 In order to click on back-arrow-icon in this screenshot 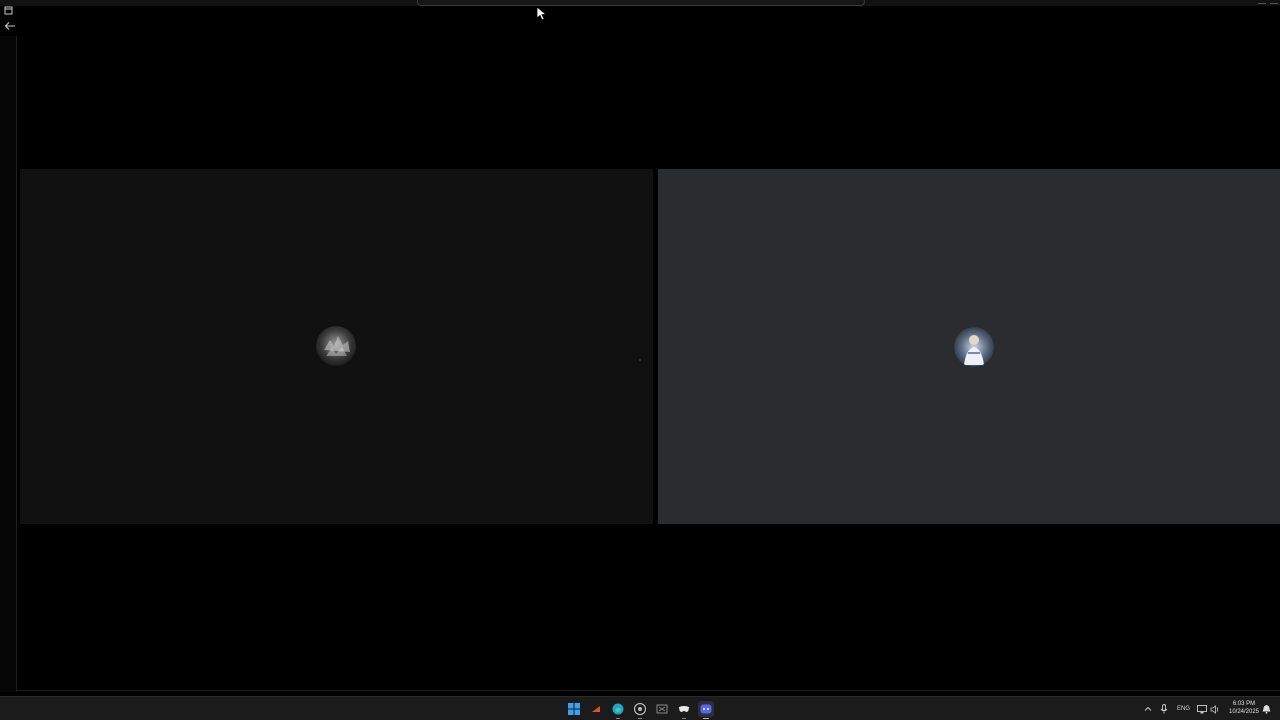, I will do `click(10, 26)`.